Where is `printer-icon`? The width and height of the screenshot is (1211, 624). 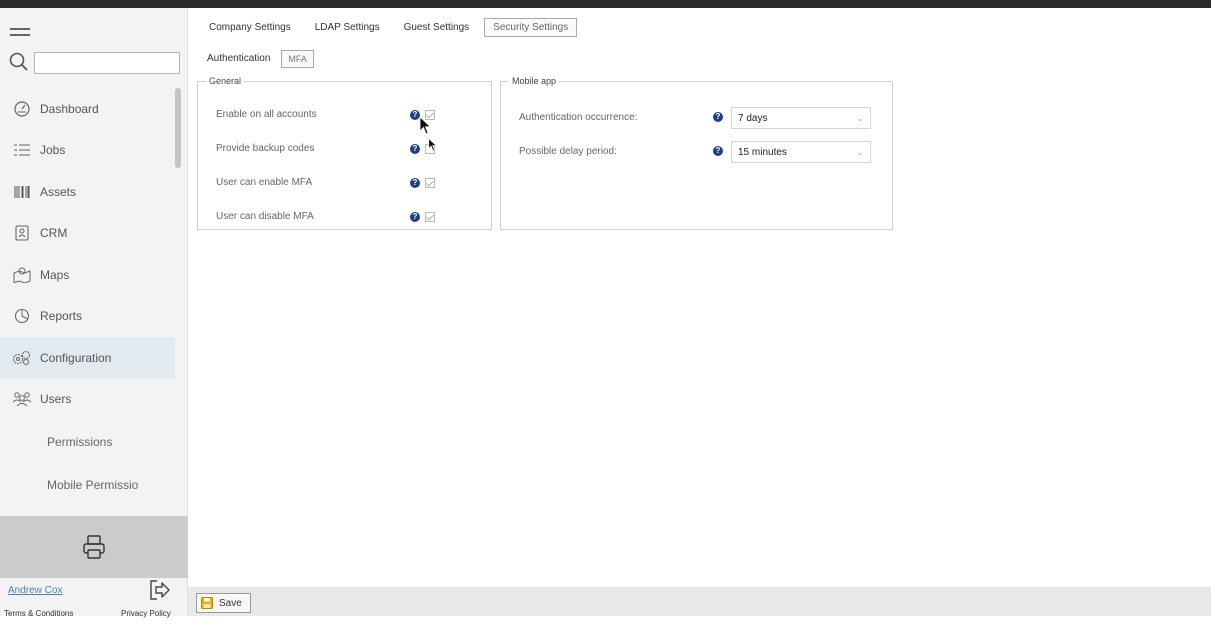 printer-icon is located at coordinates (94, 547).